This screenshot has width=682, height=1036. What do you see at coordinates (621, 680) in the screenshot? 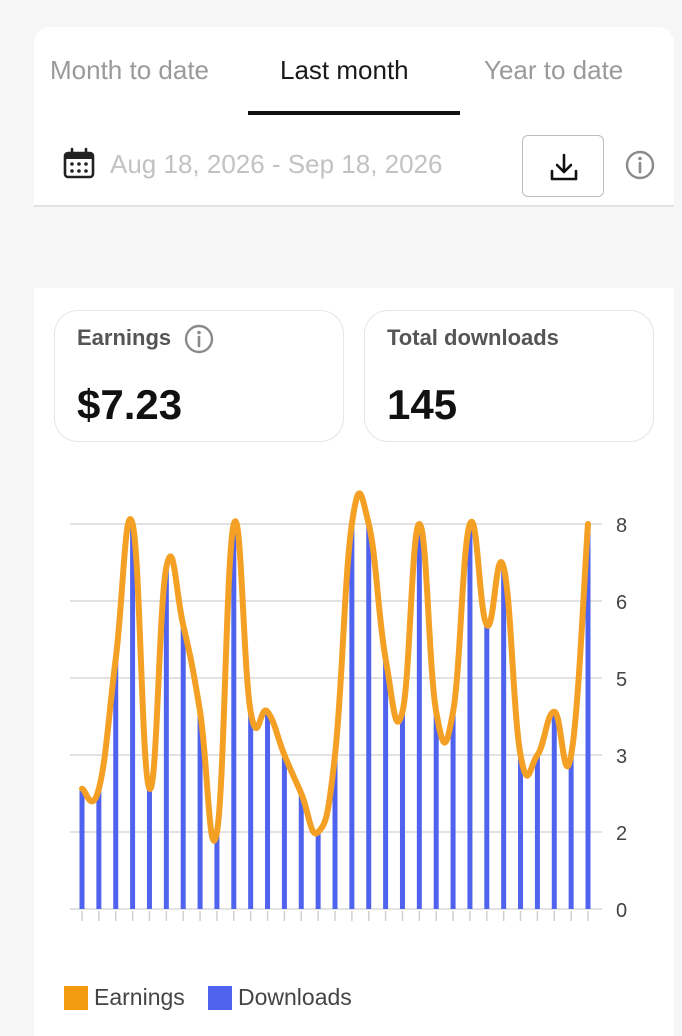
I see `y-tick-label: 5` at bounding box center [621, 680].